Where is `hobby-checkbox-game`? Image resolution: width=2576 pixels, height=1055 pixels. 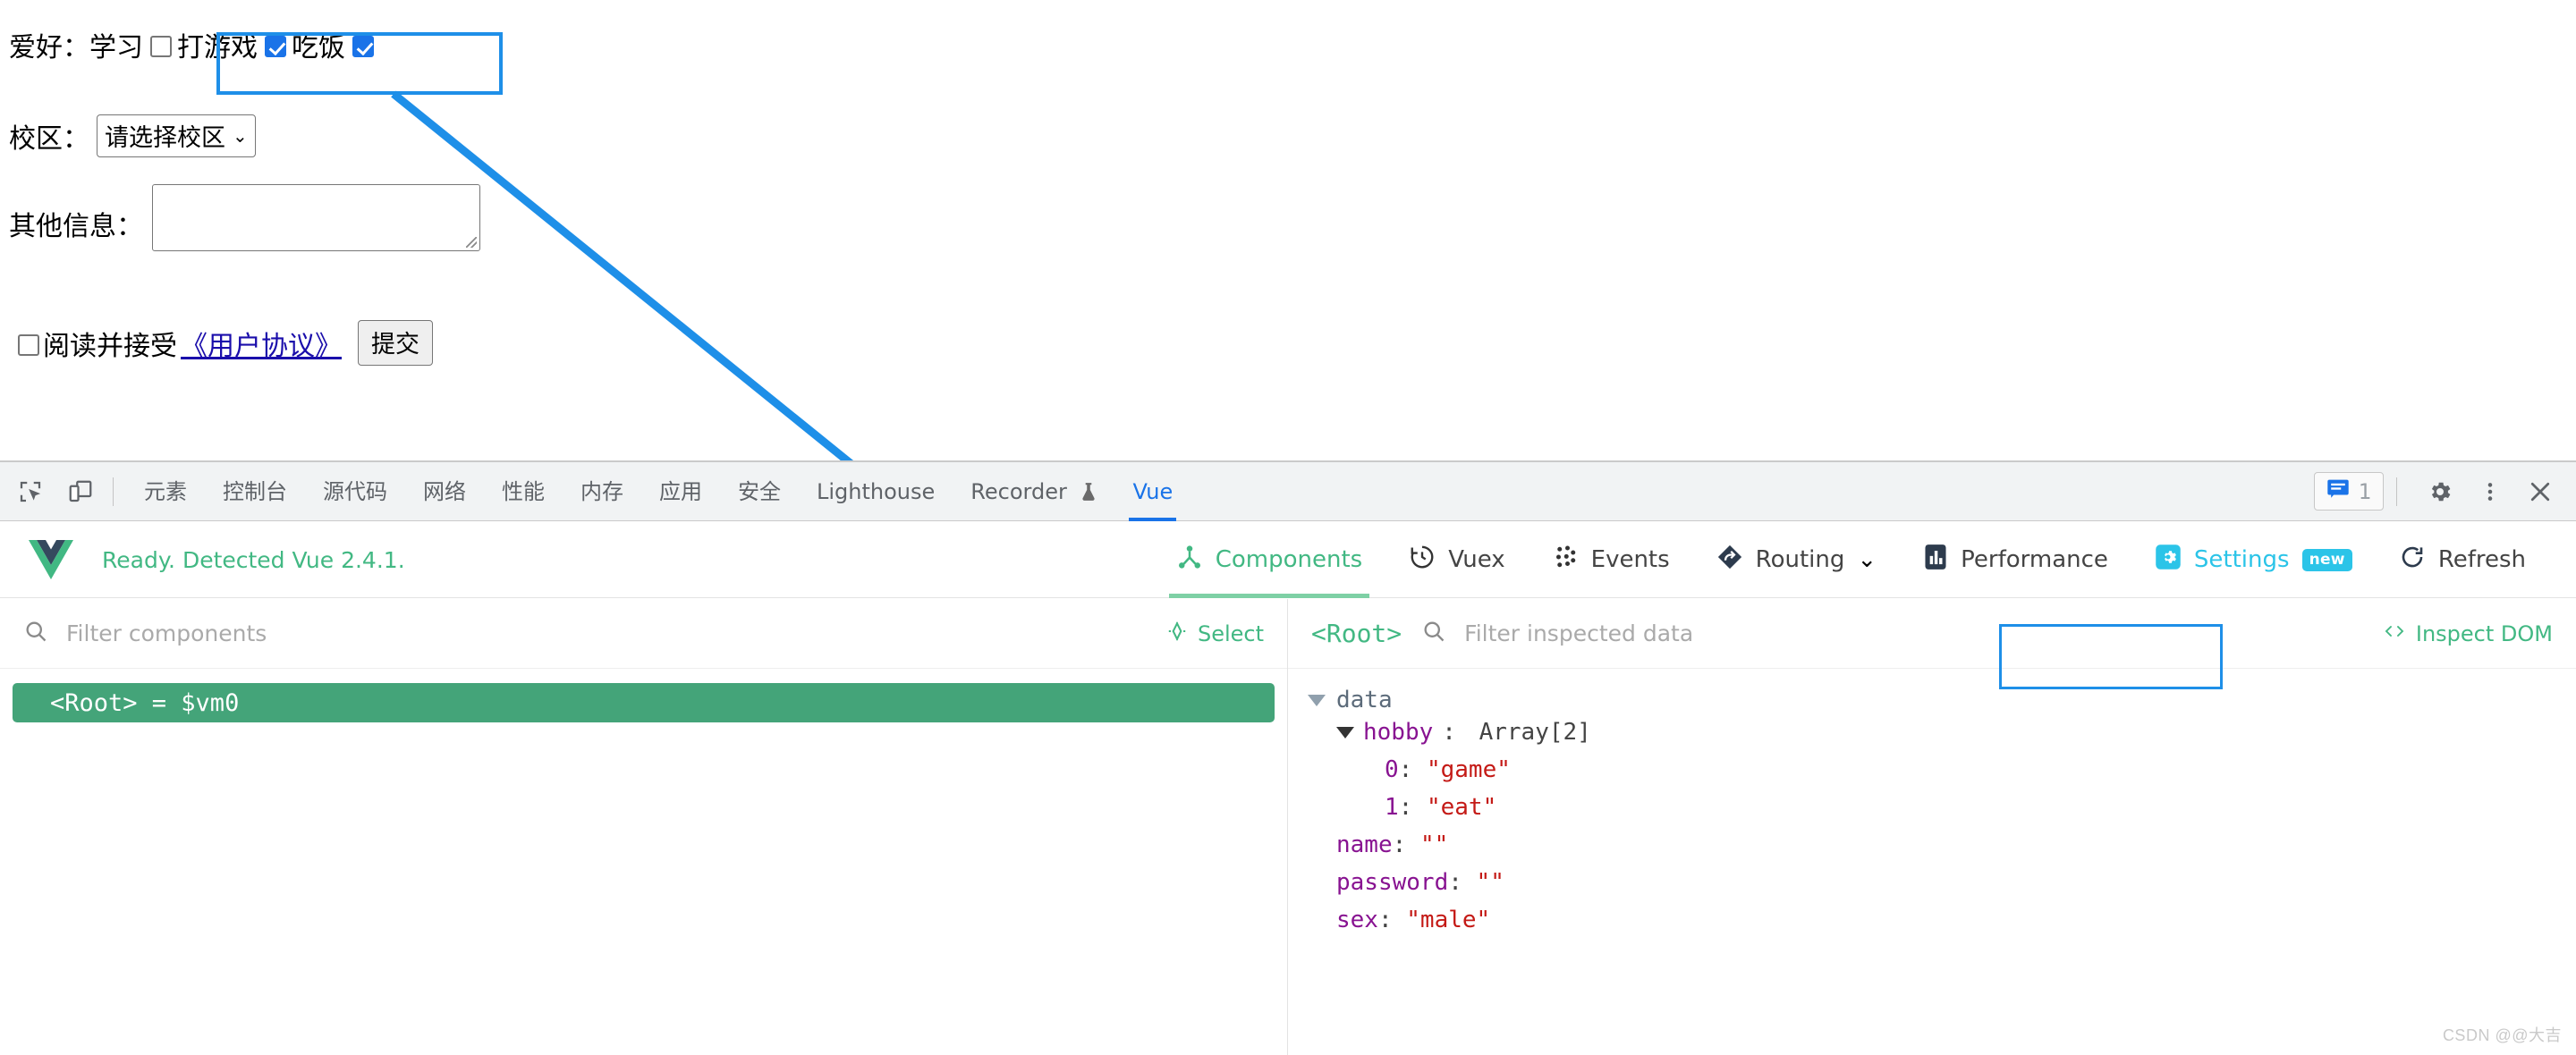 hobby-checkbox-game is located at coordinates (275, 46).